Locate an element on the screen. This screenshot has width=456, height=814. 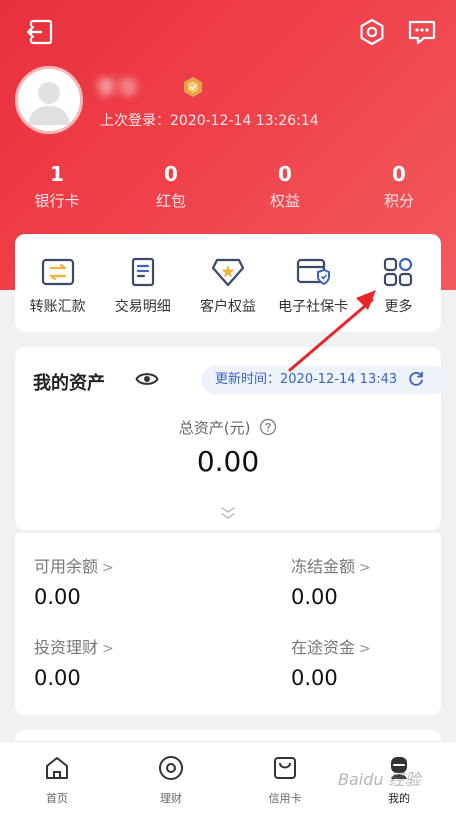
assets-title: 我的资产 is located at coordinates (69, 383).